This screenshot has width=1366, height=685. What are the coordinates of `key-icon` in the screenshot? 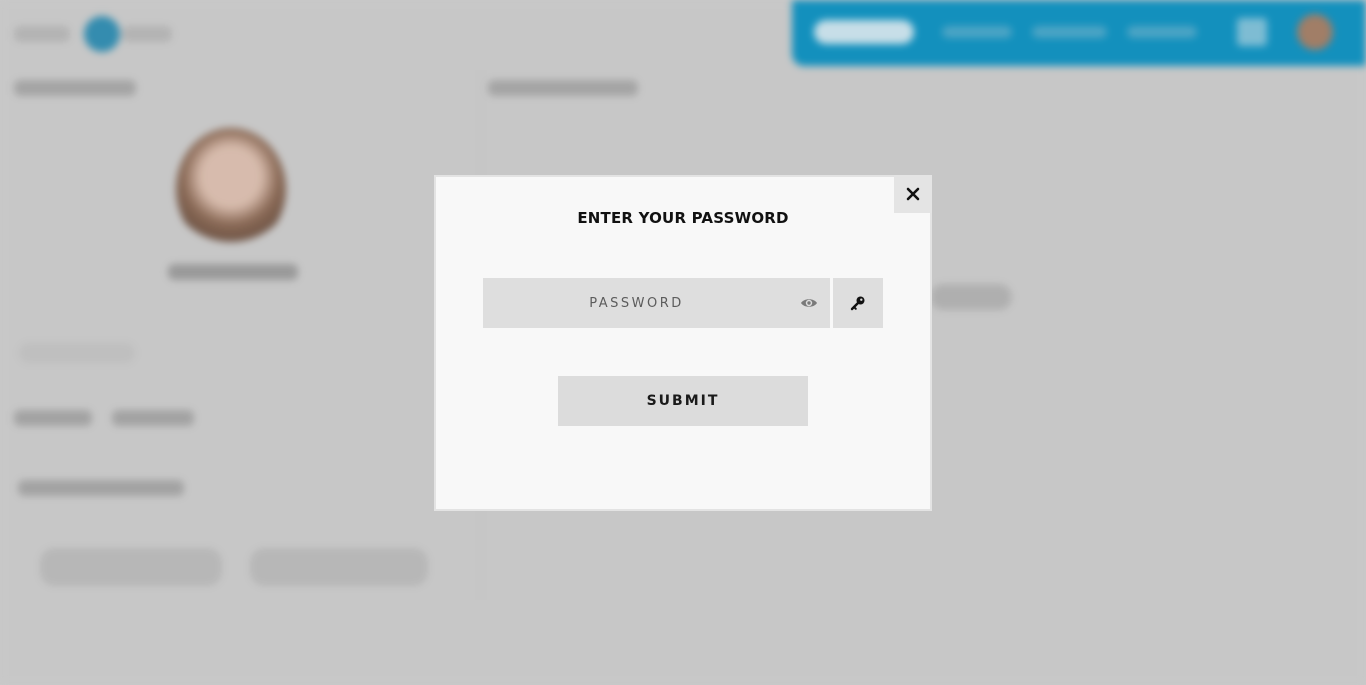 It's located at (857, 303).